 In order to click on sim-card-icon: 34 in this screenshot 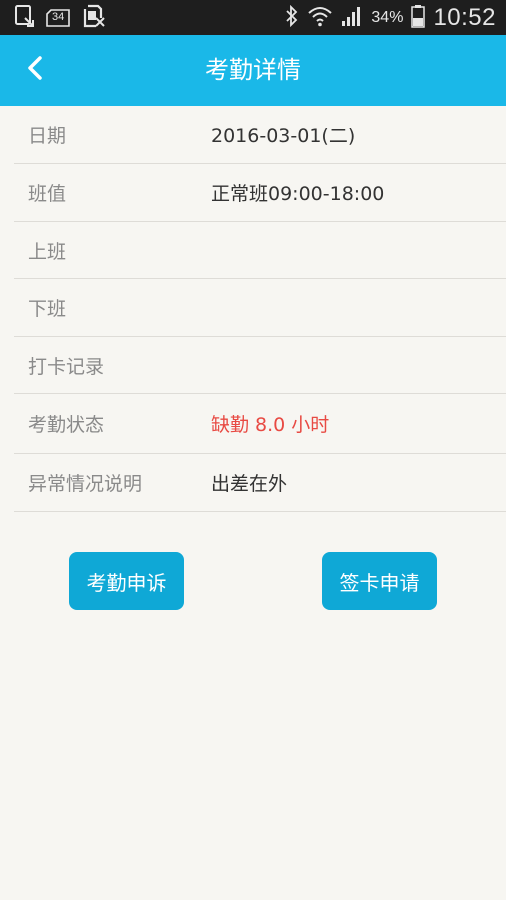, I will do `click(59, 18)`.